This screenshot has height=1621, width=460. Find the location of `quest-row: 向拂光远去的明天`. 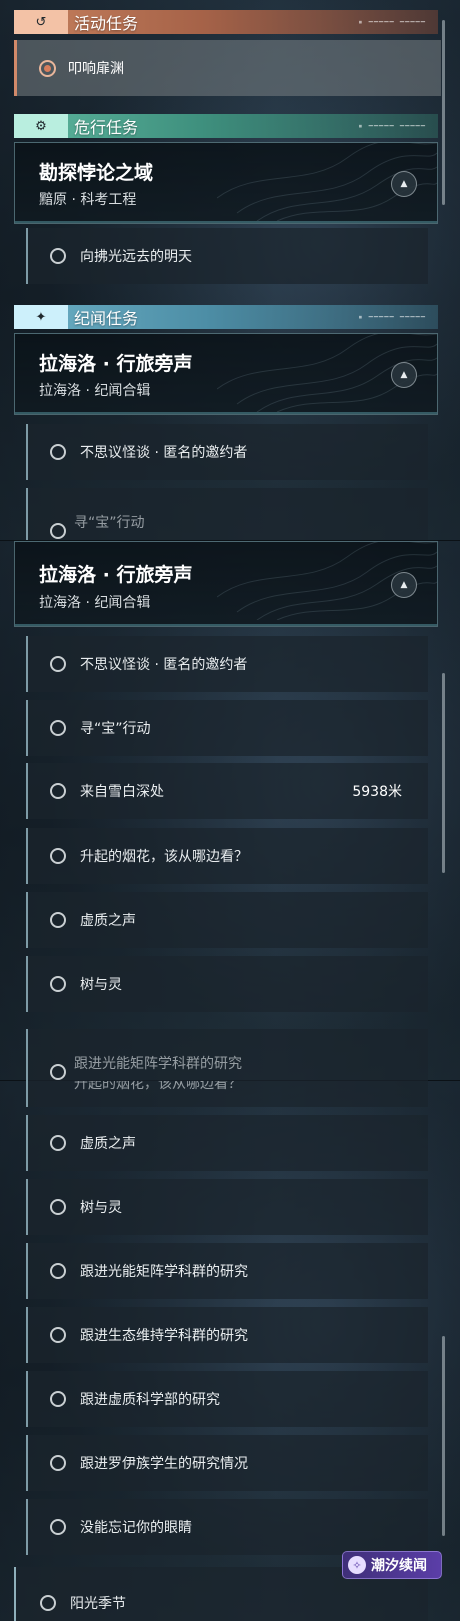

quest-row: 向拂光远去的明天 is located at coordinates (227, 256).